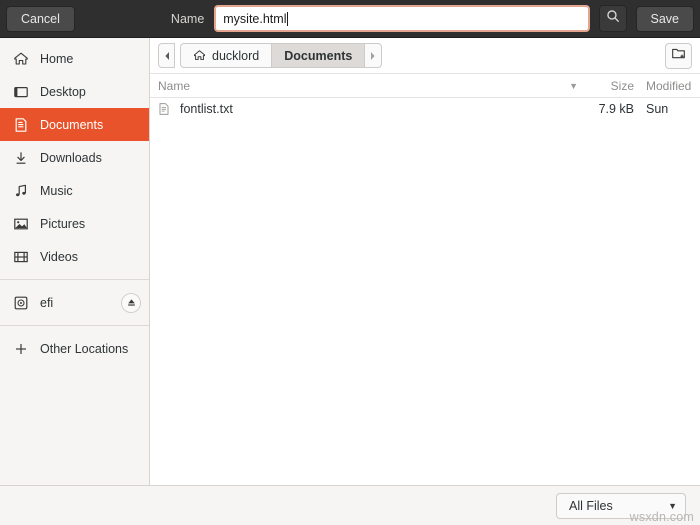 The height and width of the screenshot is (525, 700). I want to click on chevron-right-icon, so click(373, 55).